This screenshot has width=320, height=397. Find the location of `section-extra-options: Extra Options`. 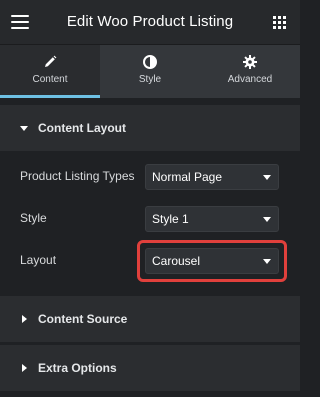

section-extra-options: Extra Options is located at coordinates (150, 368).